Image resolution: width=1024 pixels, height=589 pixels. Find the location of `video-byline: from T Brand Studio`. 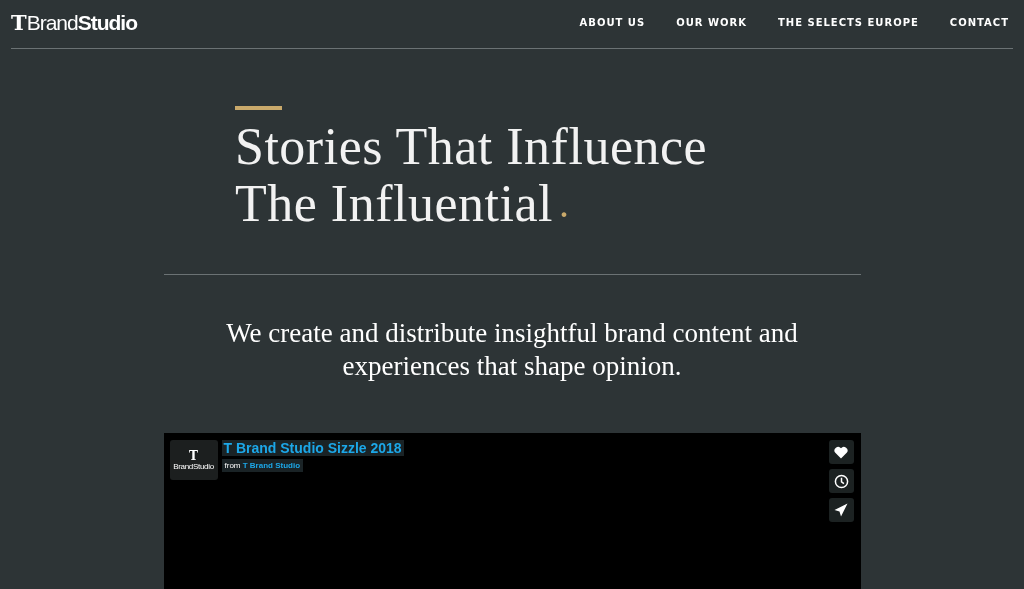

video-byline: from T Brand Studio is located at coordinates (262, 465).